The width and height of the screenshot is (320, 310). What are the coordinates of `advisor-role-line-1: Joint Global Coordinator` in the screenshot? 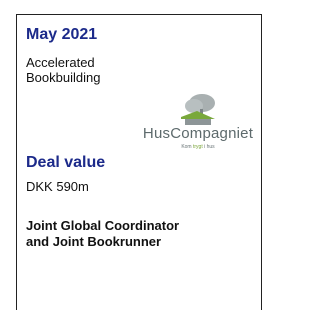 It's located at (103, 225).